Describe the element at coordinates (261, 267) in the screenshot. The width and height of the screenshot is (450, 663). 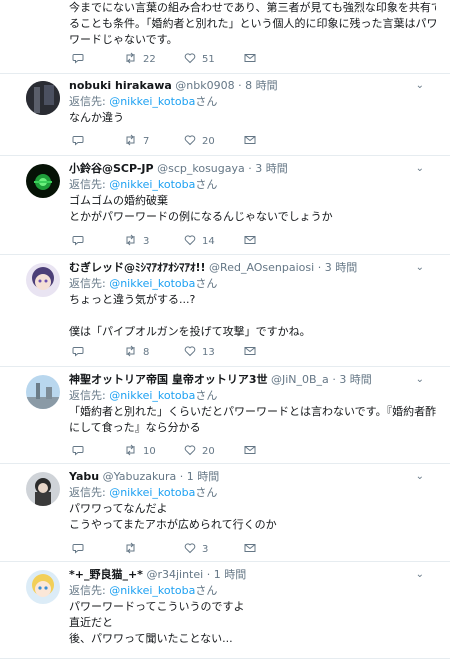
I see `user-handle: @Red_AOsenpaiosi` at that location.